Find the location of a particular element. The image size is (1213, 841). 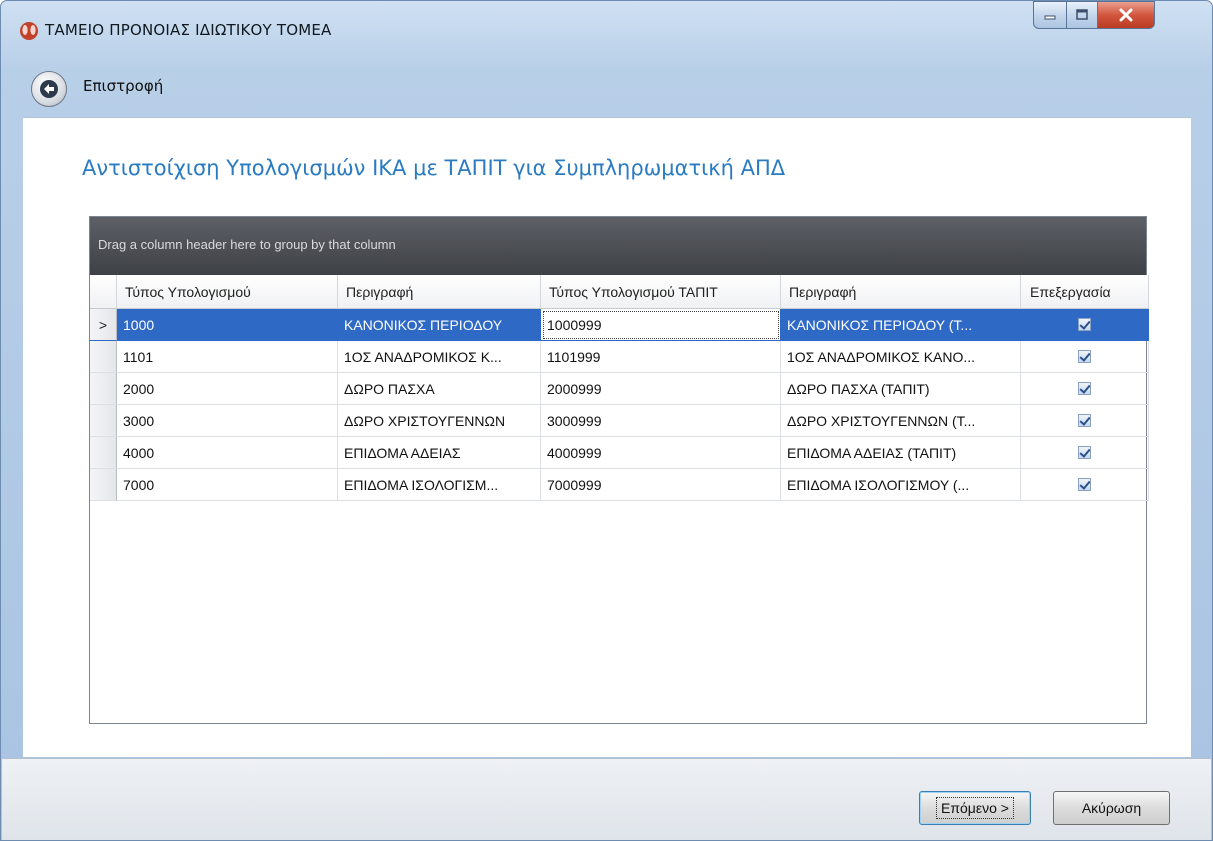

cell-tapit-description: ΔΩΡΟ ΠΑΣΧΑ (ΤΑΠΙΤ) is located at coordinates (901, 389).